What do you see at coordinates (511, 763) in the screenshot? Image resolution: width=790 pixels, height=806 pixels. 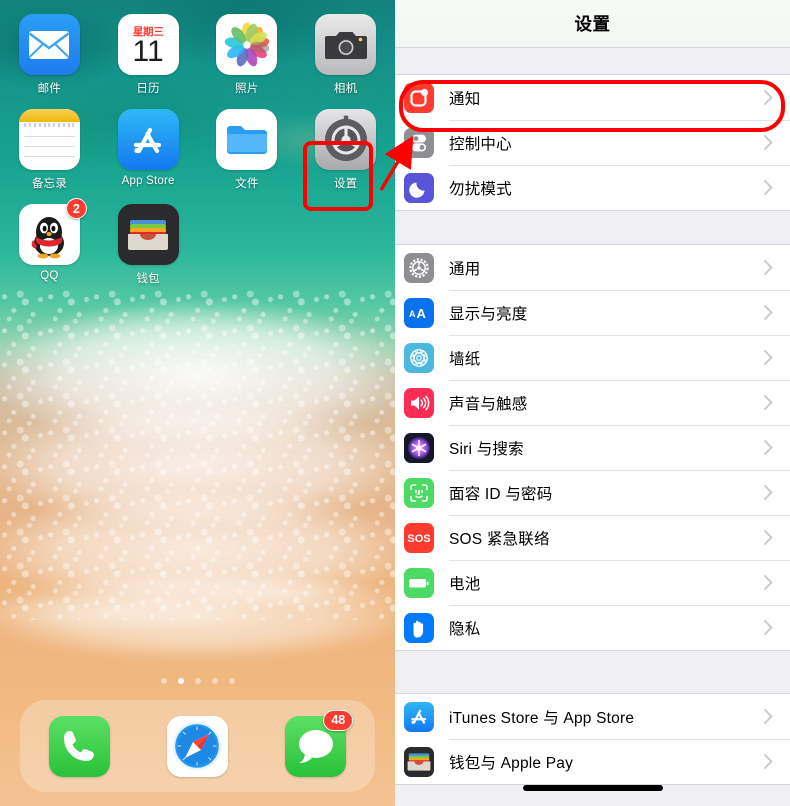 I see `settings-row-label: 钱包与 Apple Pay` at bounding box center [511, 763].